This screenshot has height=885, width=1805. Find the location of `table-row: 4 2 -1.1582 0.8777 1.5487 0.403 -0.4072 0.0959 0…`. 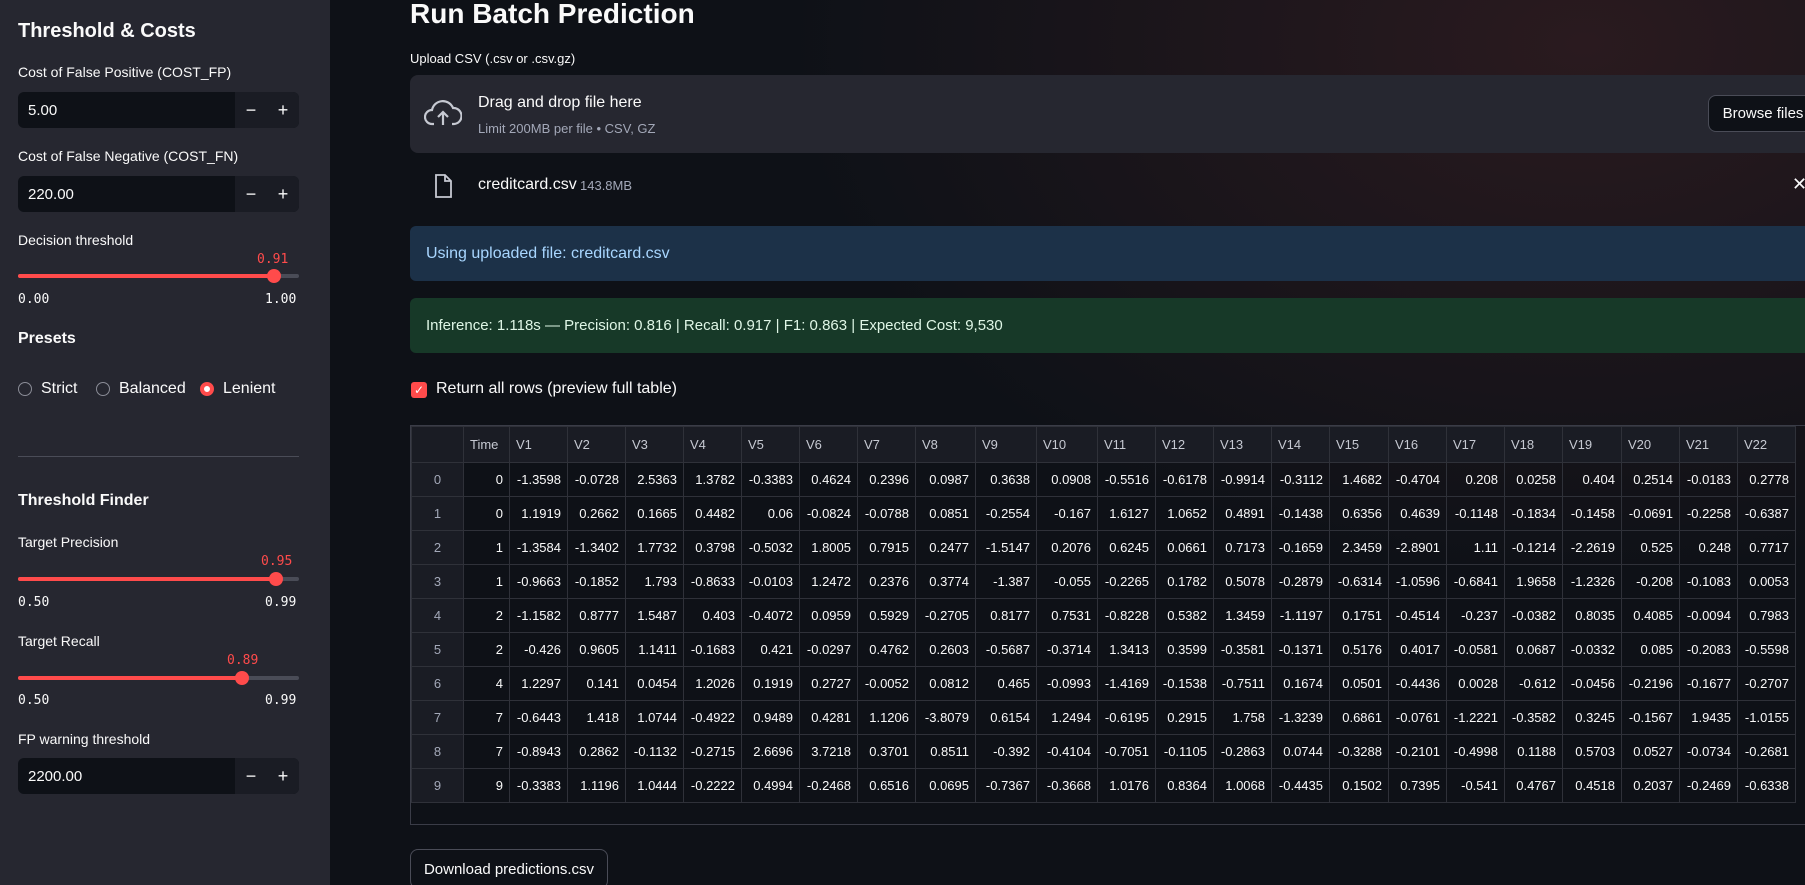

table-row: 4 2 -1.1582 0.8777 1.5487 0.403 -0.4072 0.0959 0… is located at coordinates (1103, 615).